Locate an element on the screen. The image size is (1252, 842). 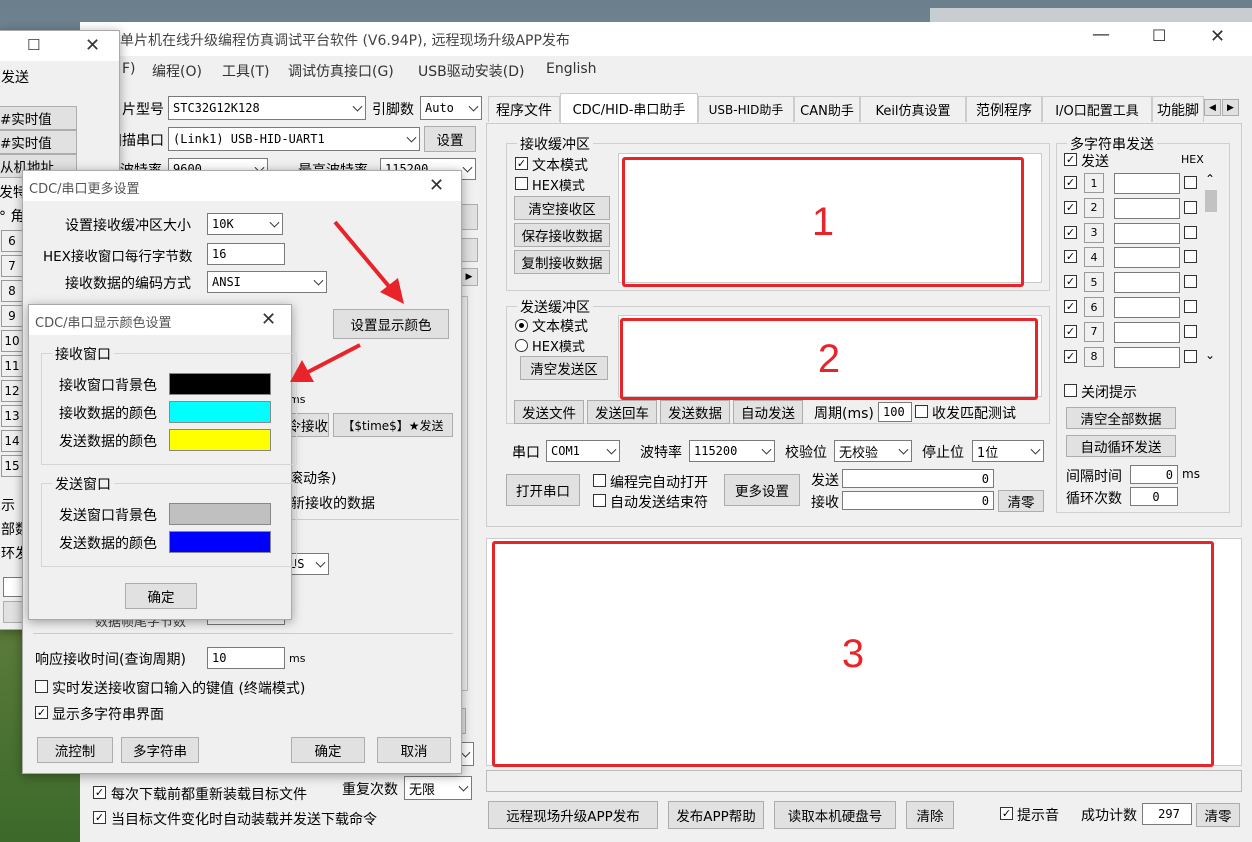
annotation-arrows is located at coordinates (347, 301).